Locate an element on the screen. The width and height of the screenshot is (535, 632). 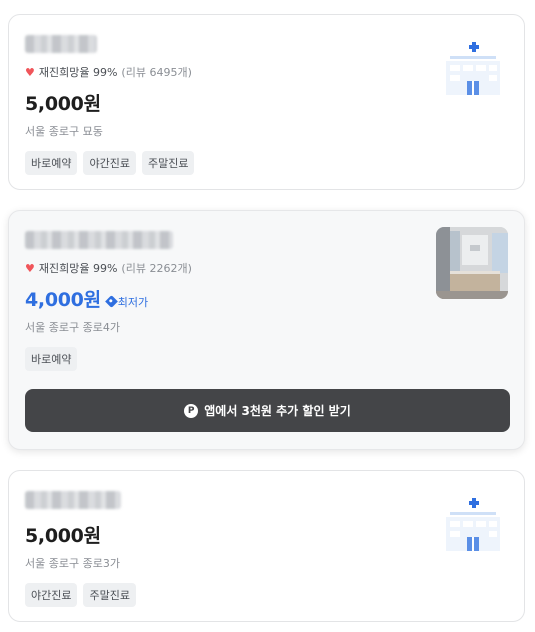
tag-list: 바로예약 야간진료 주말진료 is located at coordinates (110, 163).